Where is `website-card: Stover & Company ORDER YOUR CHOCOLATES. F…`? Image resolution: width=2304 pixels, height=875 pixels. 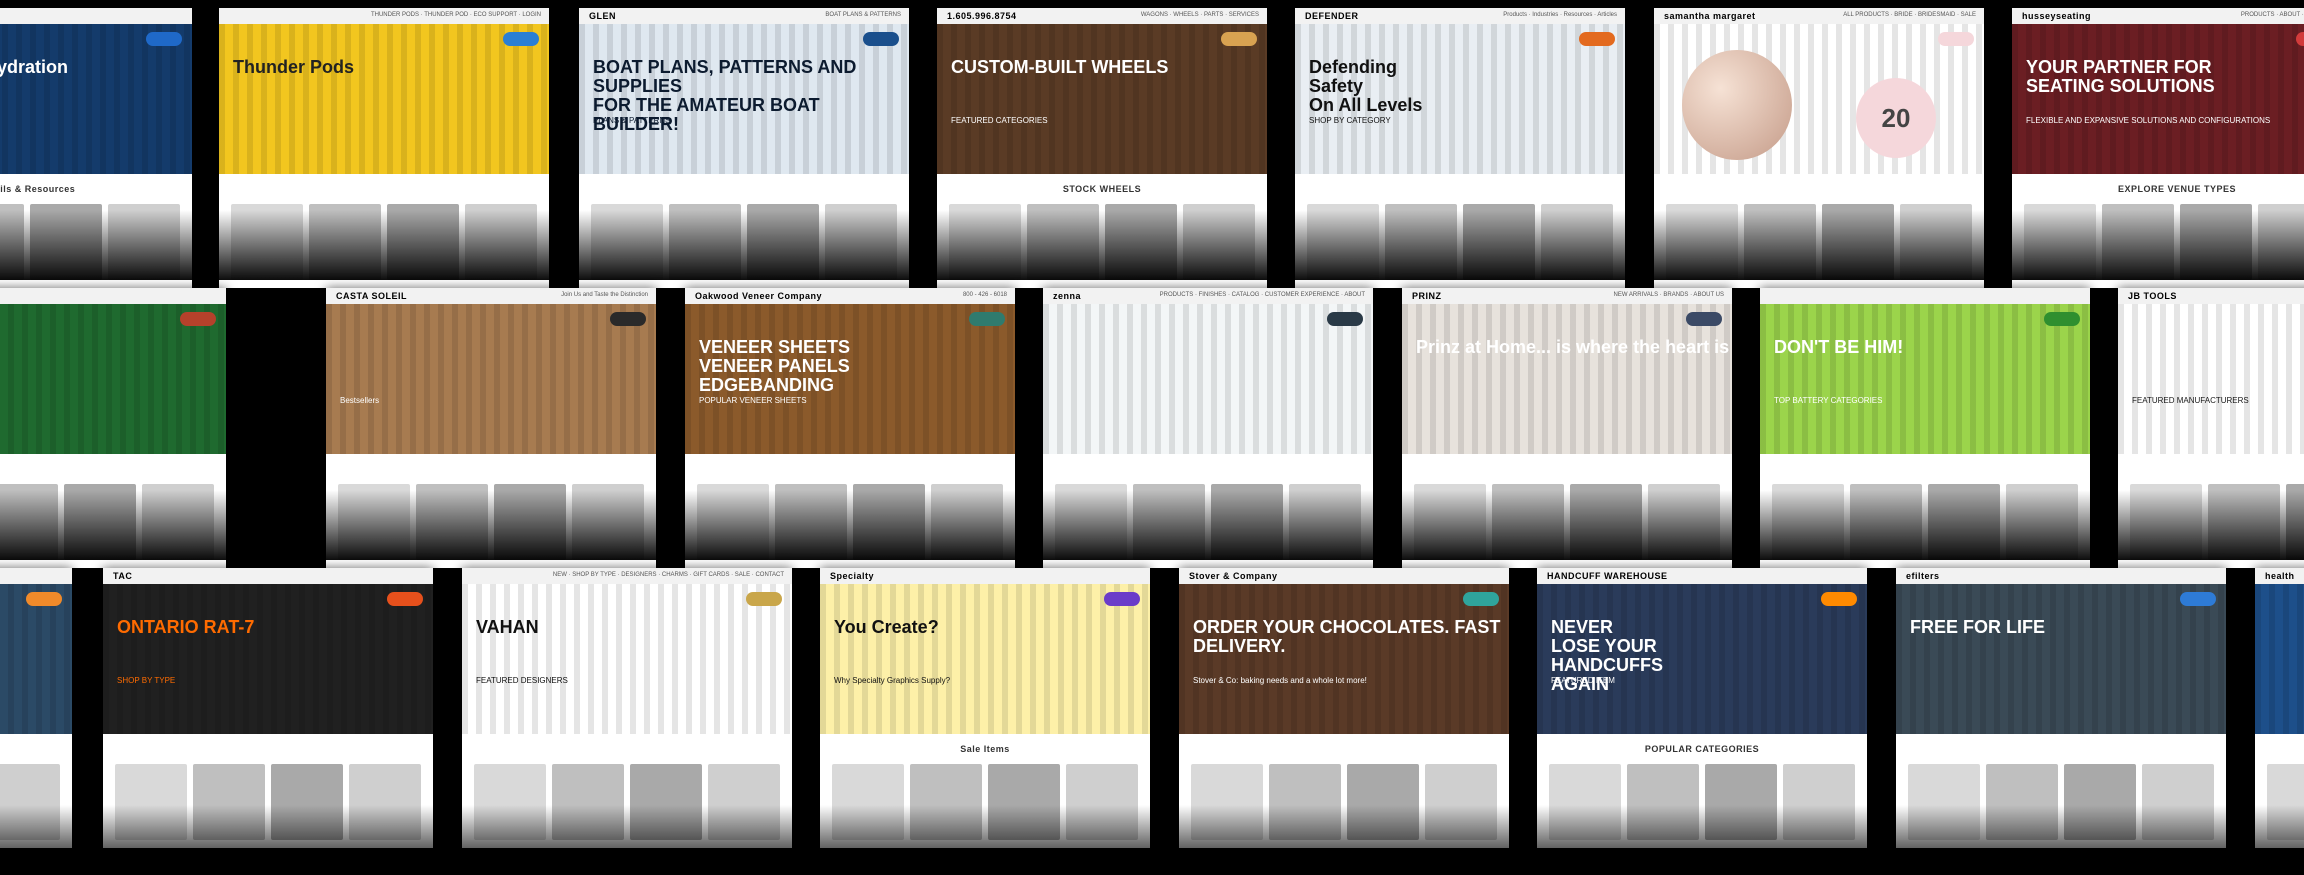 website-card: Stover & Company ORDER YOUR CHOCOLATES. F… is located at coordinates (1344, 708).